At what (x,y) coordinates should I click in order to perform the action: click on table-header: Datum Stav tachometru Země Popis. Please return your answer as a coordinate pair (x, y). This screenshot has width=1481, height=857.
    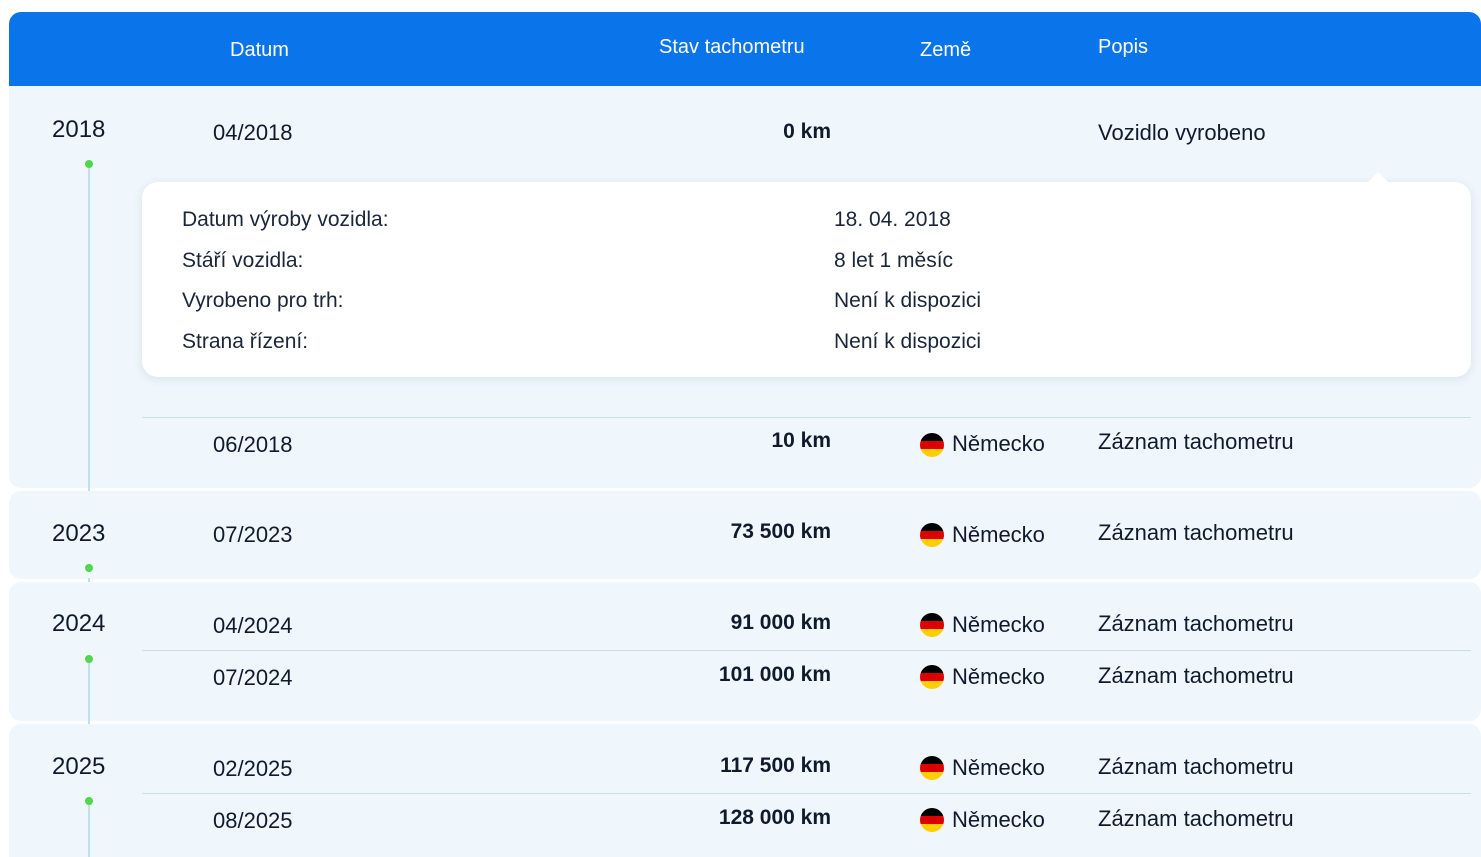
    Looking at the image, I should click on (745, 49).